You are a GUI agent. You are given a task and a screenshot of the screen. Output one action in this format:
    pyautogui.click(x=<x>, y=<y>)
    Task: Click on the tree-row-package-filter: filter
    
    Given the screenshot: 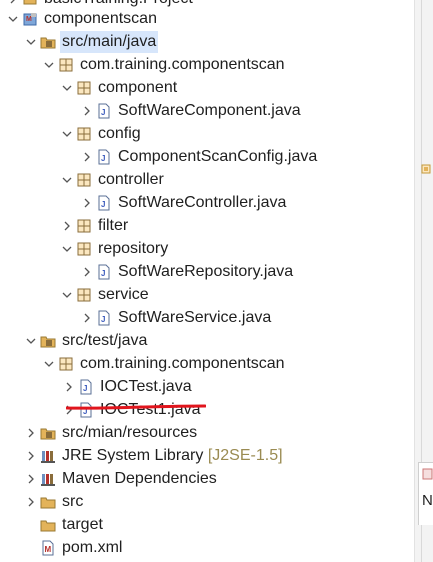 What is the action you would take?
    pyautogui.click(x=207, y=226)
    